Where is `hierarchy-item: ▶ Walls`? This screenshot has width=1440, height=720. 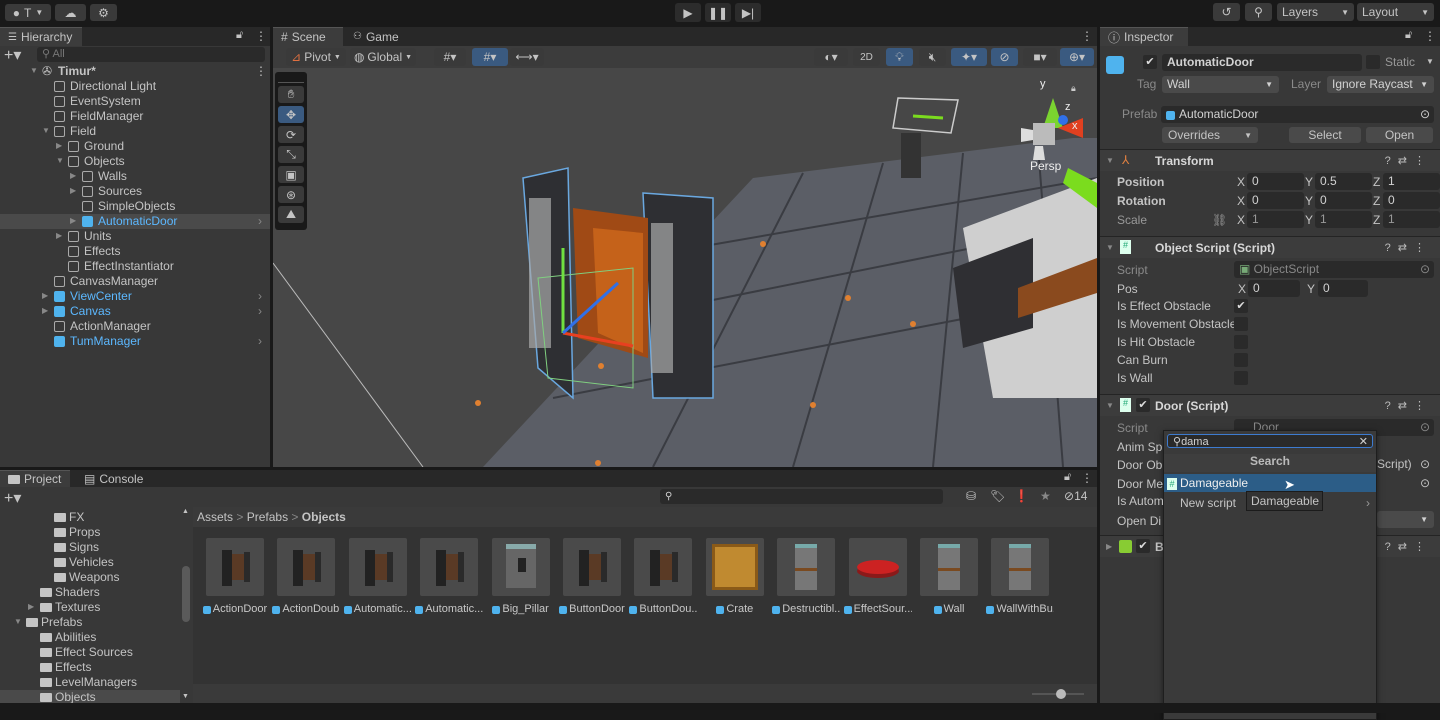
hierarchy-item: ▶ Walls is located at coordinates (135, 176).